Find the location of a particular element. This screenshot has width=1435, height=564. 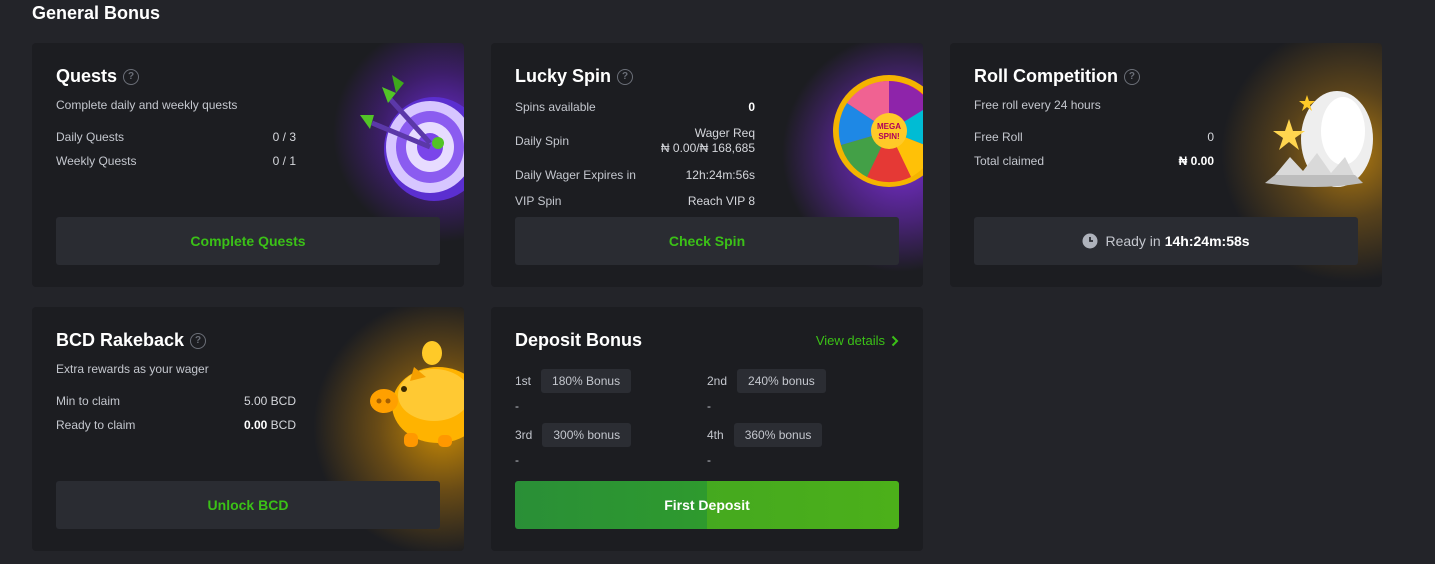

target-icon is located at coordinates (412, 138).